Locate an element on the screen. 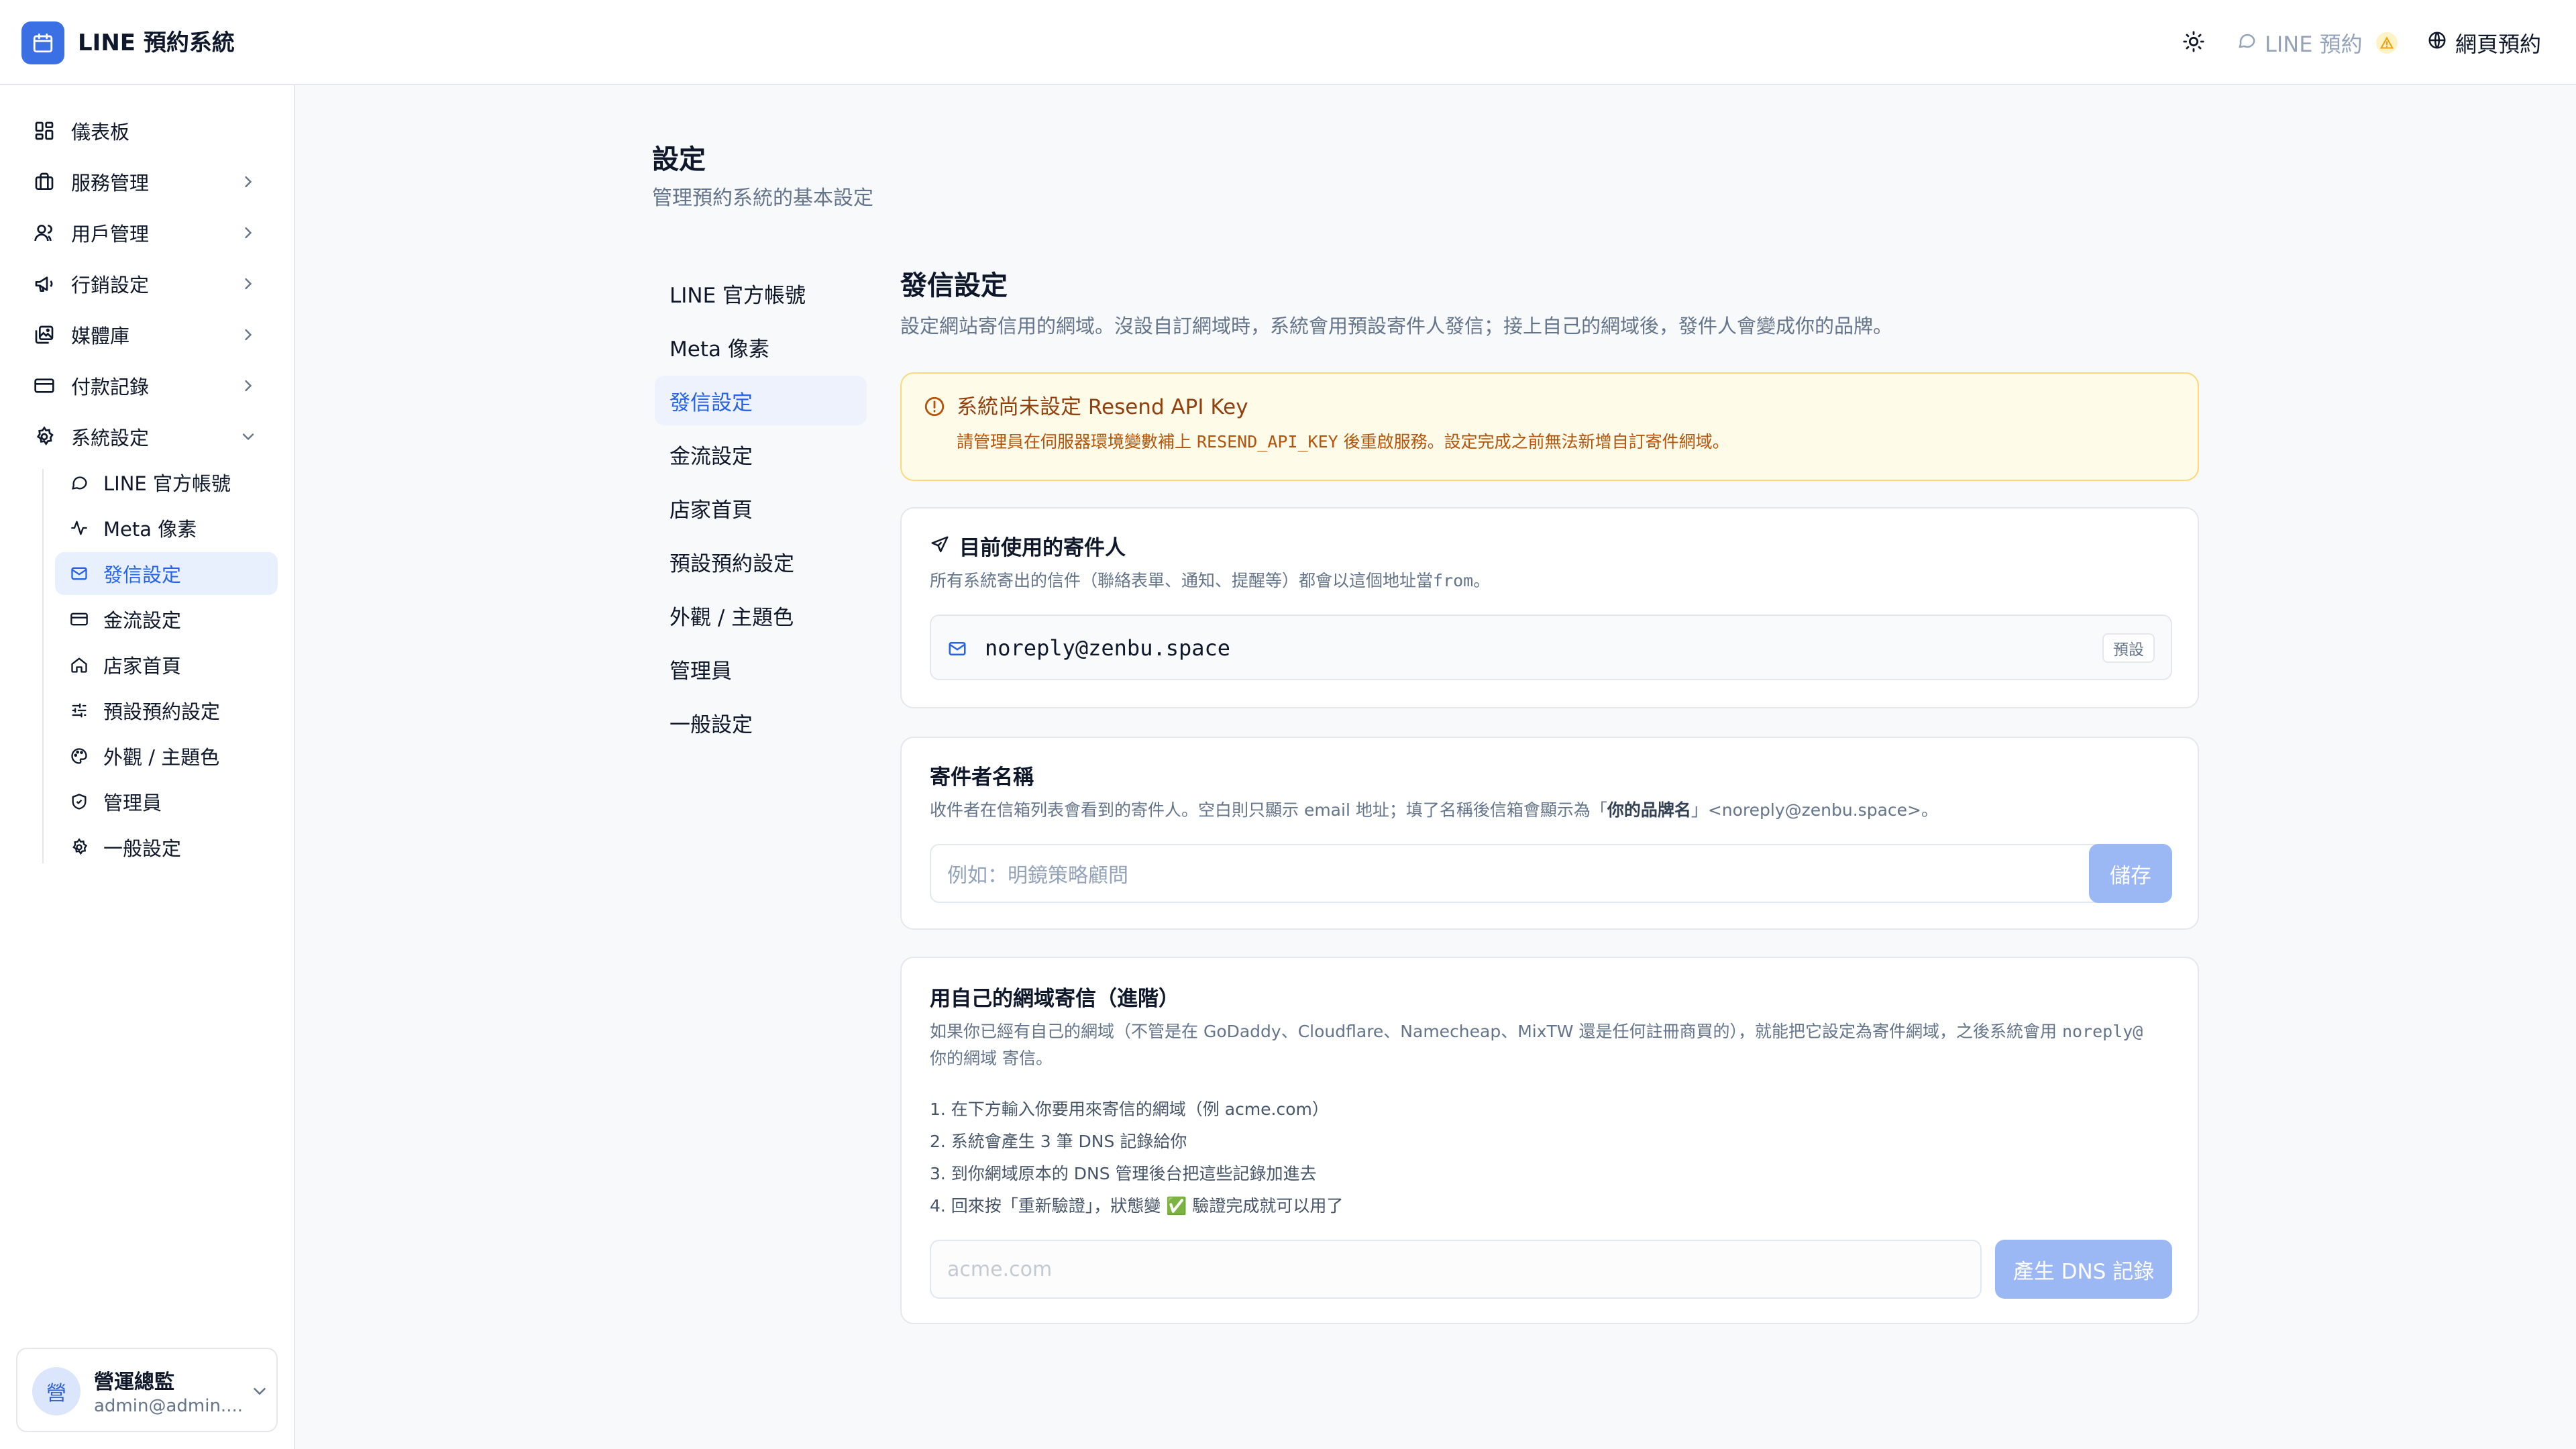  sliders-icon is located at coordinates (79, 710).